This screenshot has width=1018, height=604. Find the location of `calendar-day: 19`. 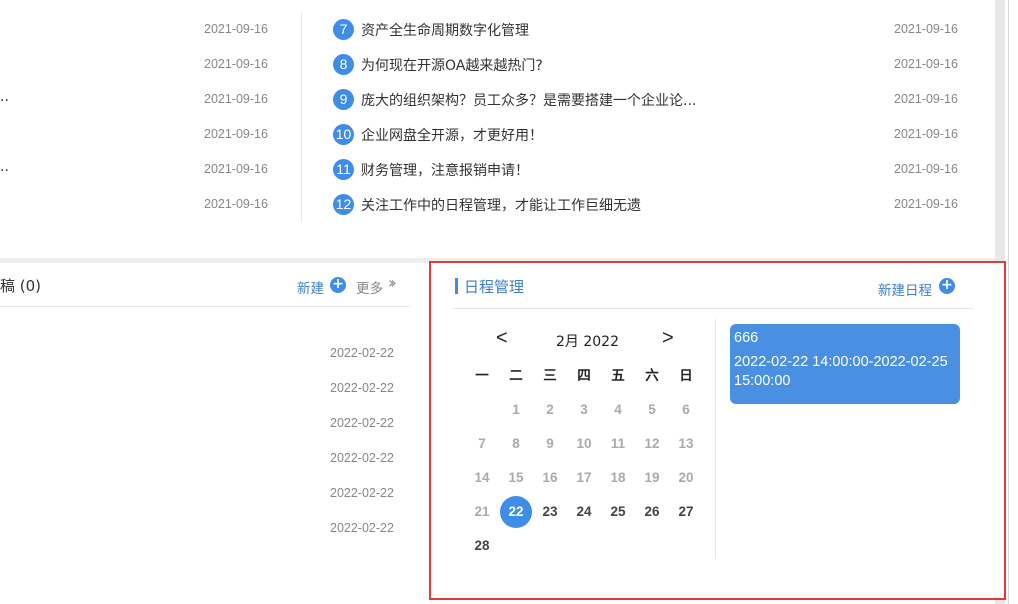

calendar-day: 19 is located at coordinates (652, 478).